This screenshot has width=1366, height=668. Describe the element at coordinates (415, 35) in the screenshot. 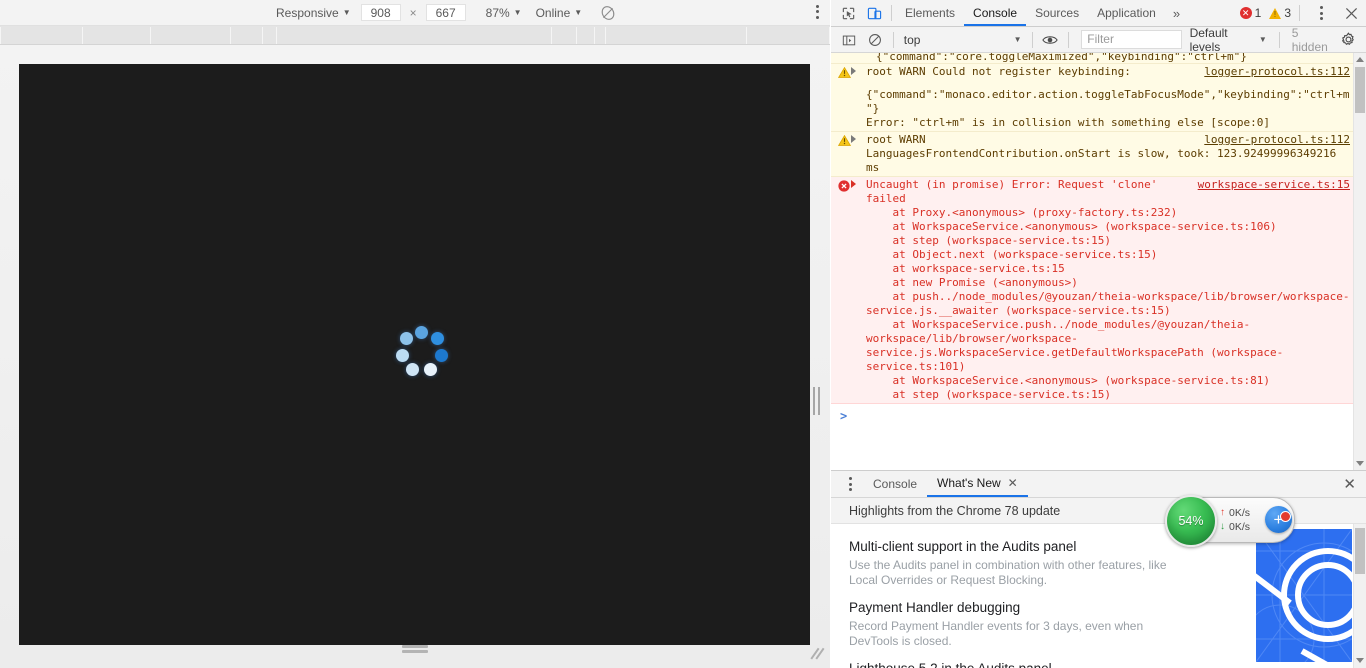

I see `viewport-ruler` at that location.